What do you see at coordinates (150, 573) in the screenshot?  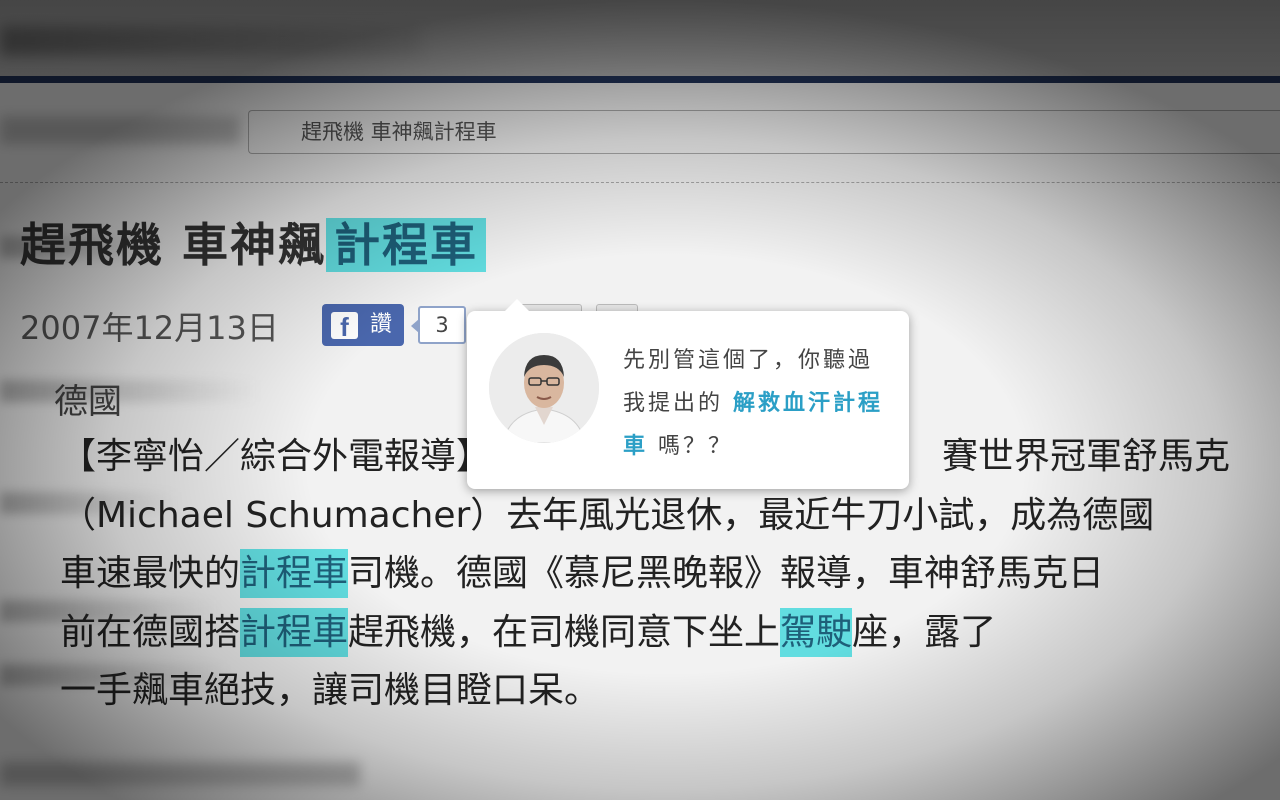 I see `article-text: 車速最快的` at bounding box center [150, 573].